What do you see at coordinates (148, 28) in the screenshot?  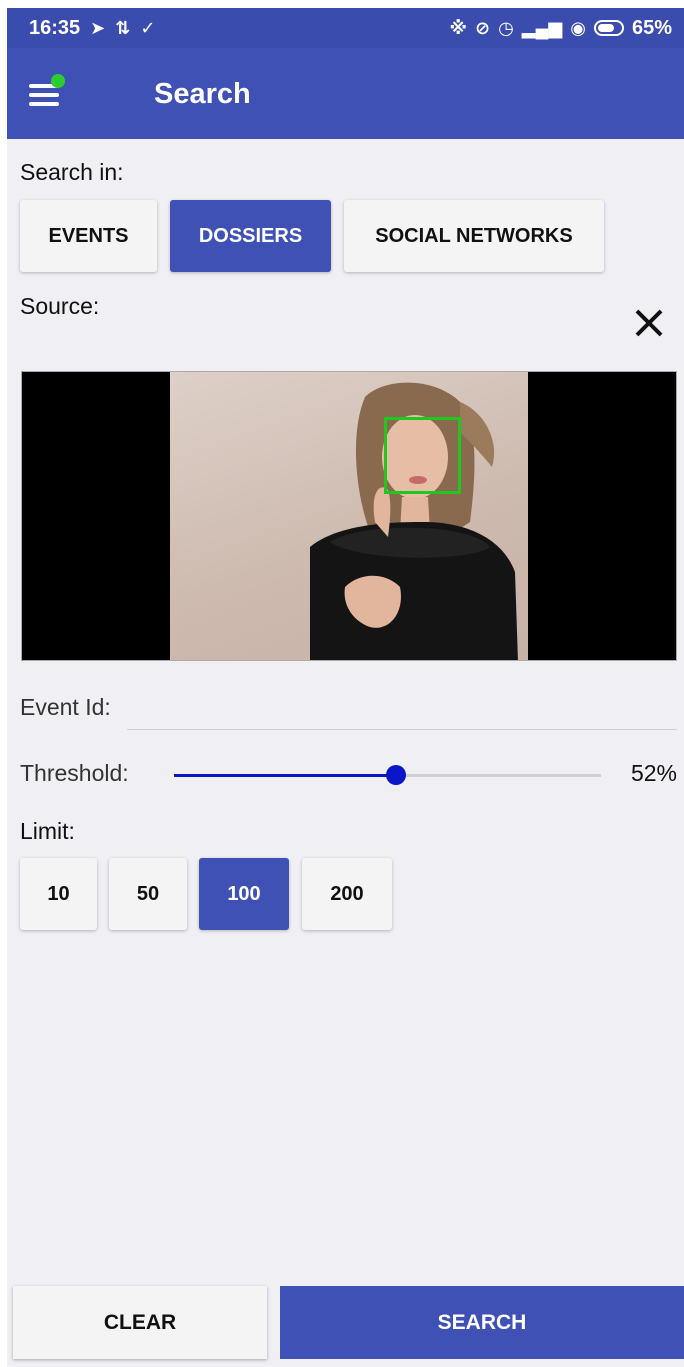 I see `download-done-icon: ✓` at bounding box center [148, 28].